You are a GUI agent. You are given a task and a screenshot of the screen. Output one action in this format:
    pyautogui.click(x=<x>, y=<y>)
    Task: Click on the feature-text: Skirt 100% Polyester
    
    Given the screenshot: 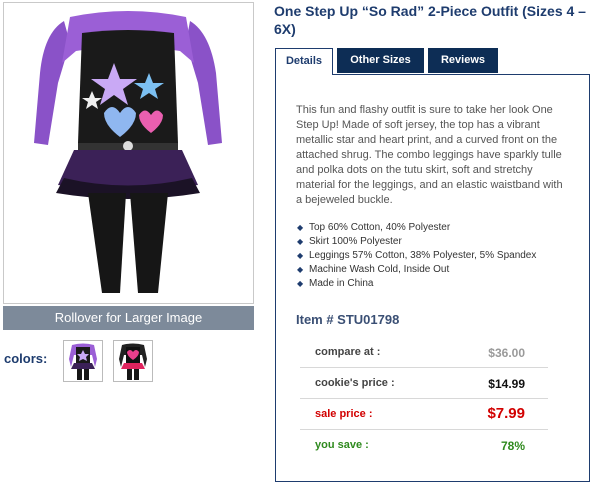 What is the action you would take?
    pyautogui.click(x=355, y=241)
    